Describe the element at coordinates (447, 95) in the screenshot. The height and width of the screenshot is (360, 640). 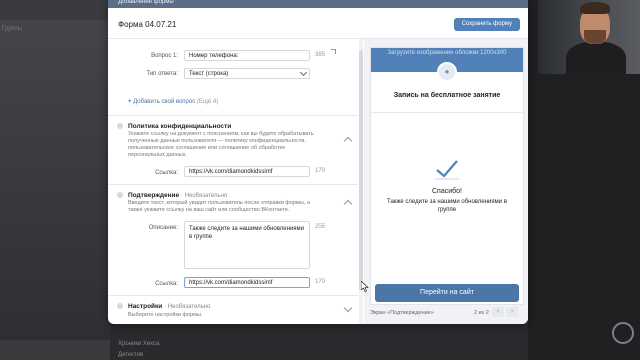
I see `preview-title: Запись на бесплатное занятие` at that location.